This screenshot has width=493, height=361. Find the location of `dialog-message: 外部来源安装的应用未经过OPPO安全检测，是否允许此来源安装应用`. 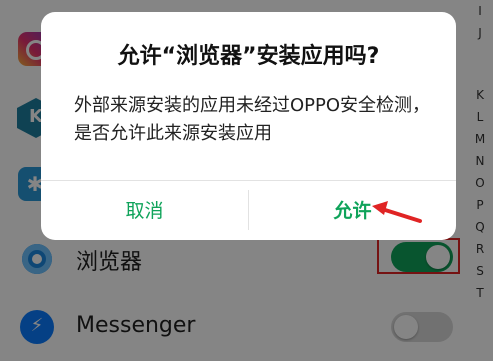

dialog-message: 外部来源安装的应用未经过OPPO安全检测，是否允许此来源安装应用 is located at coordinates (252, 119).